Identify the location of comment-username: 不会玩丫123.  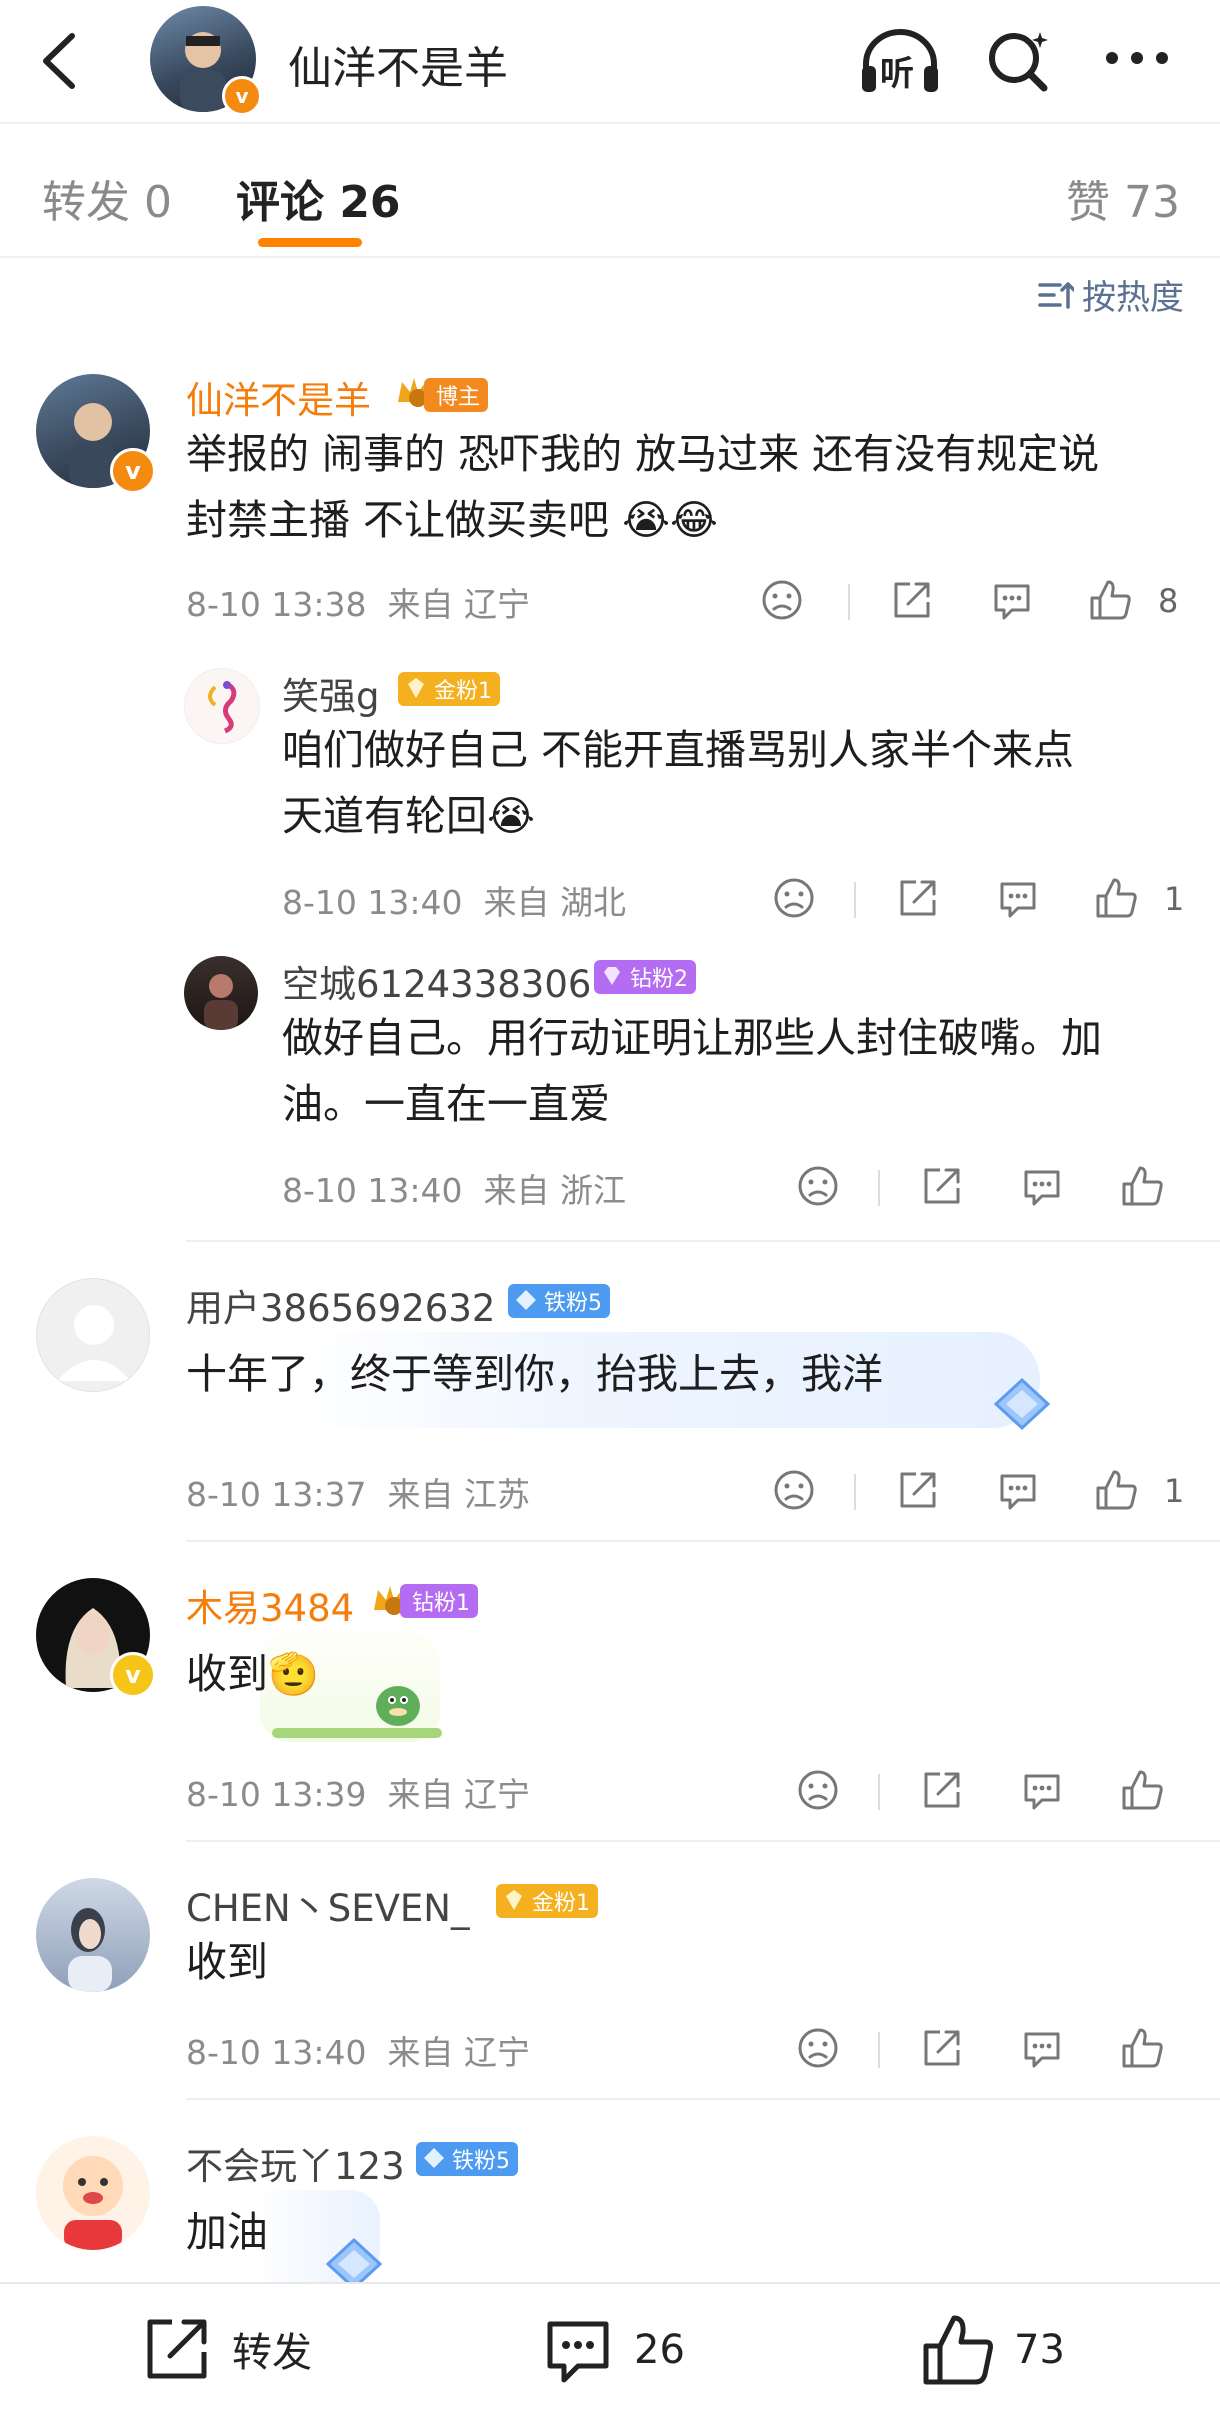
(295, 2163).